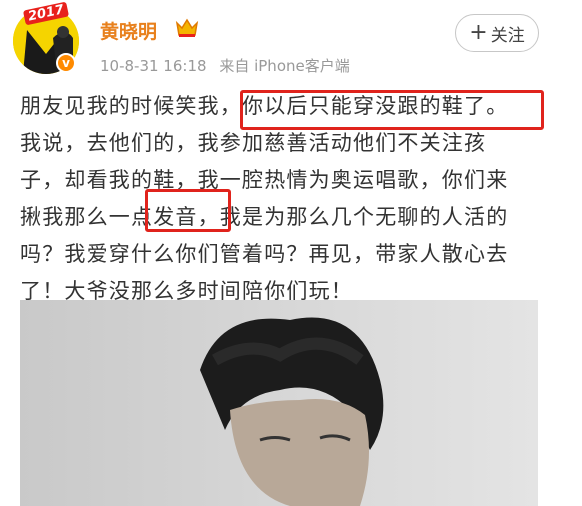 This screenshot has height=506, width=582. Describe the element at coordinates (66, 63) in the screenshot. I see `verified-icon: v` at that location.